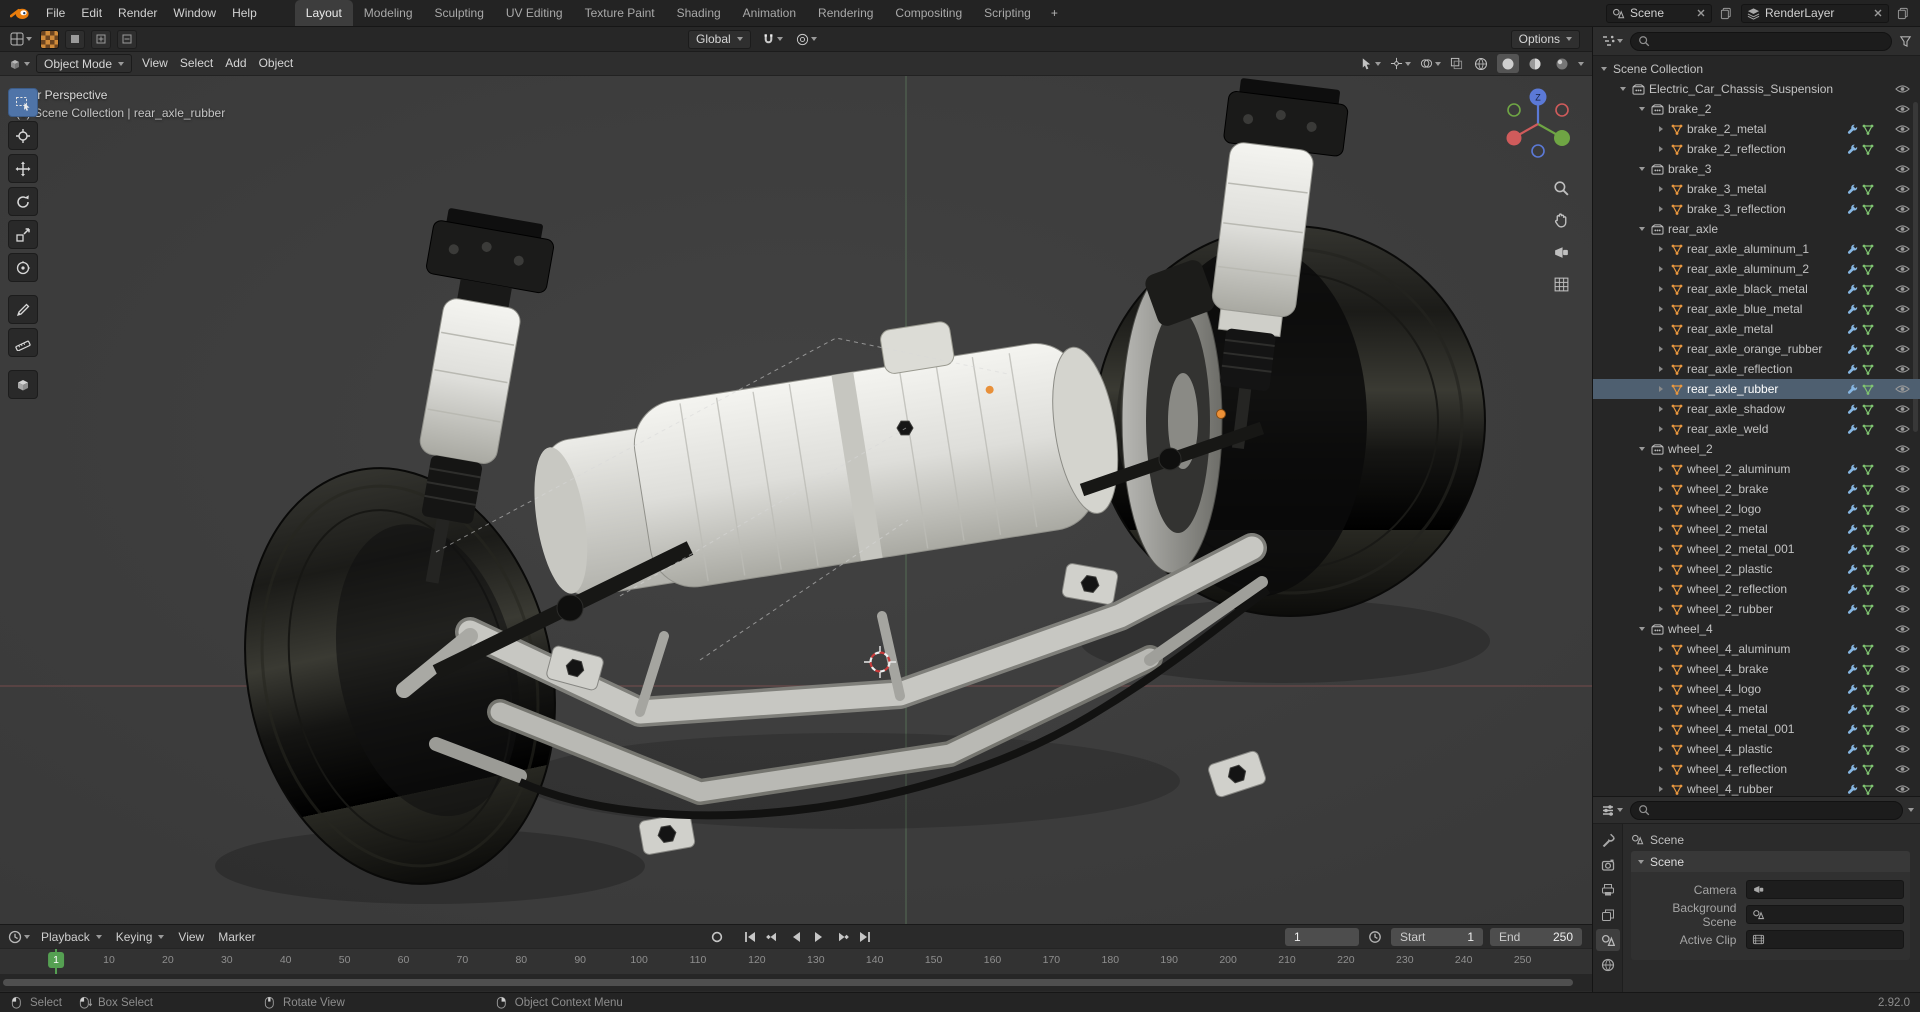 This screenshot has height=1012, width=1920. What do you see at coordinates (1756, 429) in the screenshot?
I see `outliner-row-rear-axle-weld: rear_axle_weld` at bounding box center [1756, 429].